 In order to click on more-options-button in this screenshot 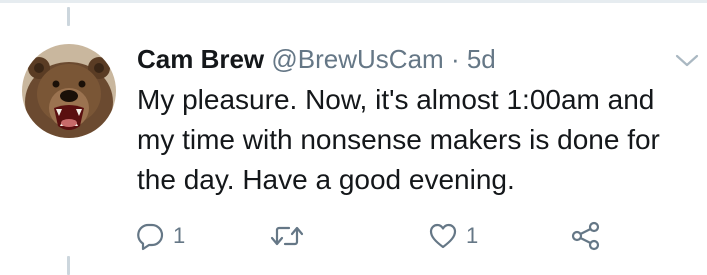, I will do `click(687, 61)`.